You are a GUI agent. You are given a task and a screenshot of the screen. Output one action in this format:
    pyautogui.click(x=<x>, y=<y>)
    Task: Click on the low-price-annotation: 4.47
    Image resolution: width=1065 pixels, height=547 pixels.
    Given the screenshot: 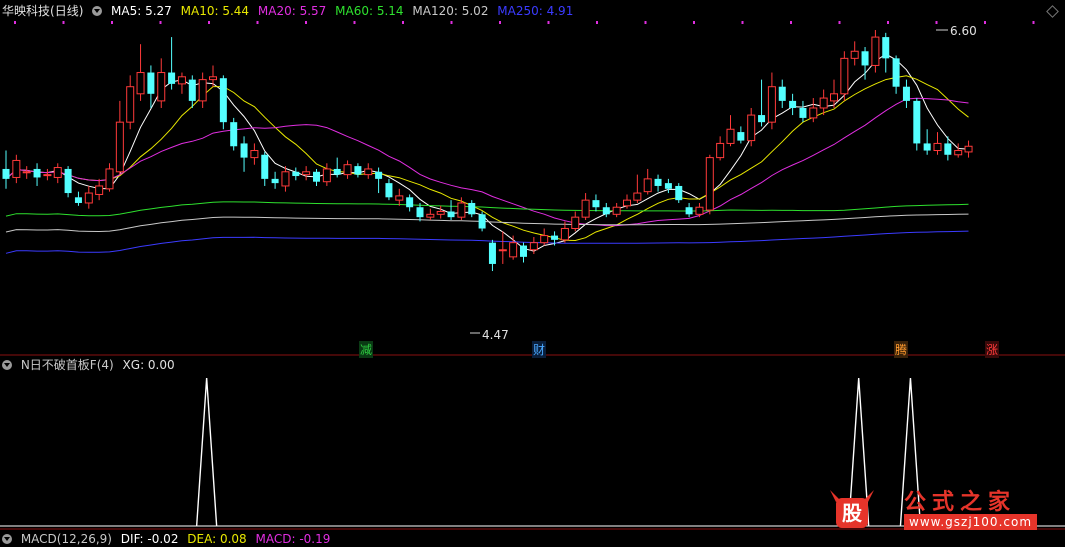 What is the action you would take?
    pyautogui.click(x=495, y=335)
    